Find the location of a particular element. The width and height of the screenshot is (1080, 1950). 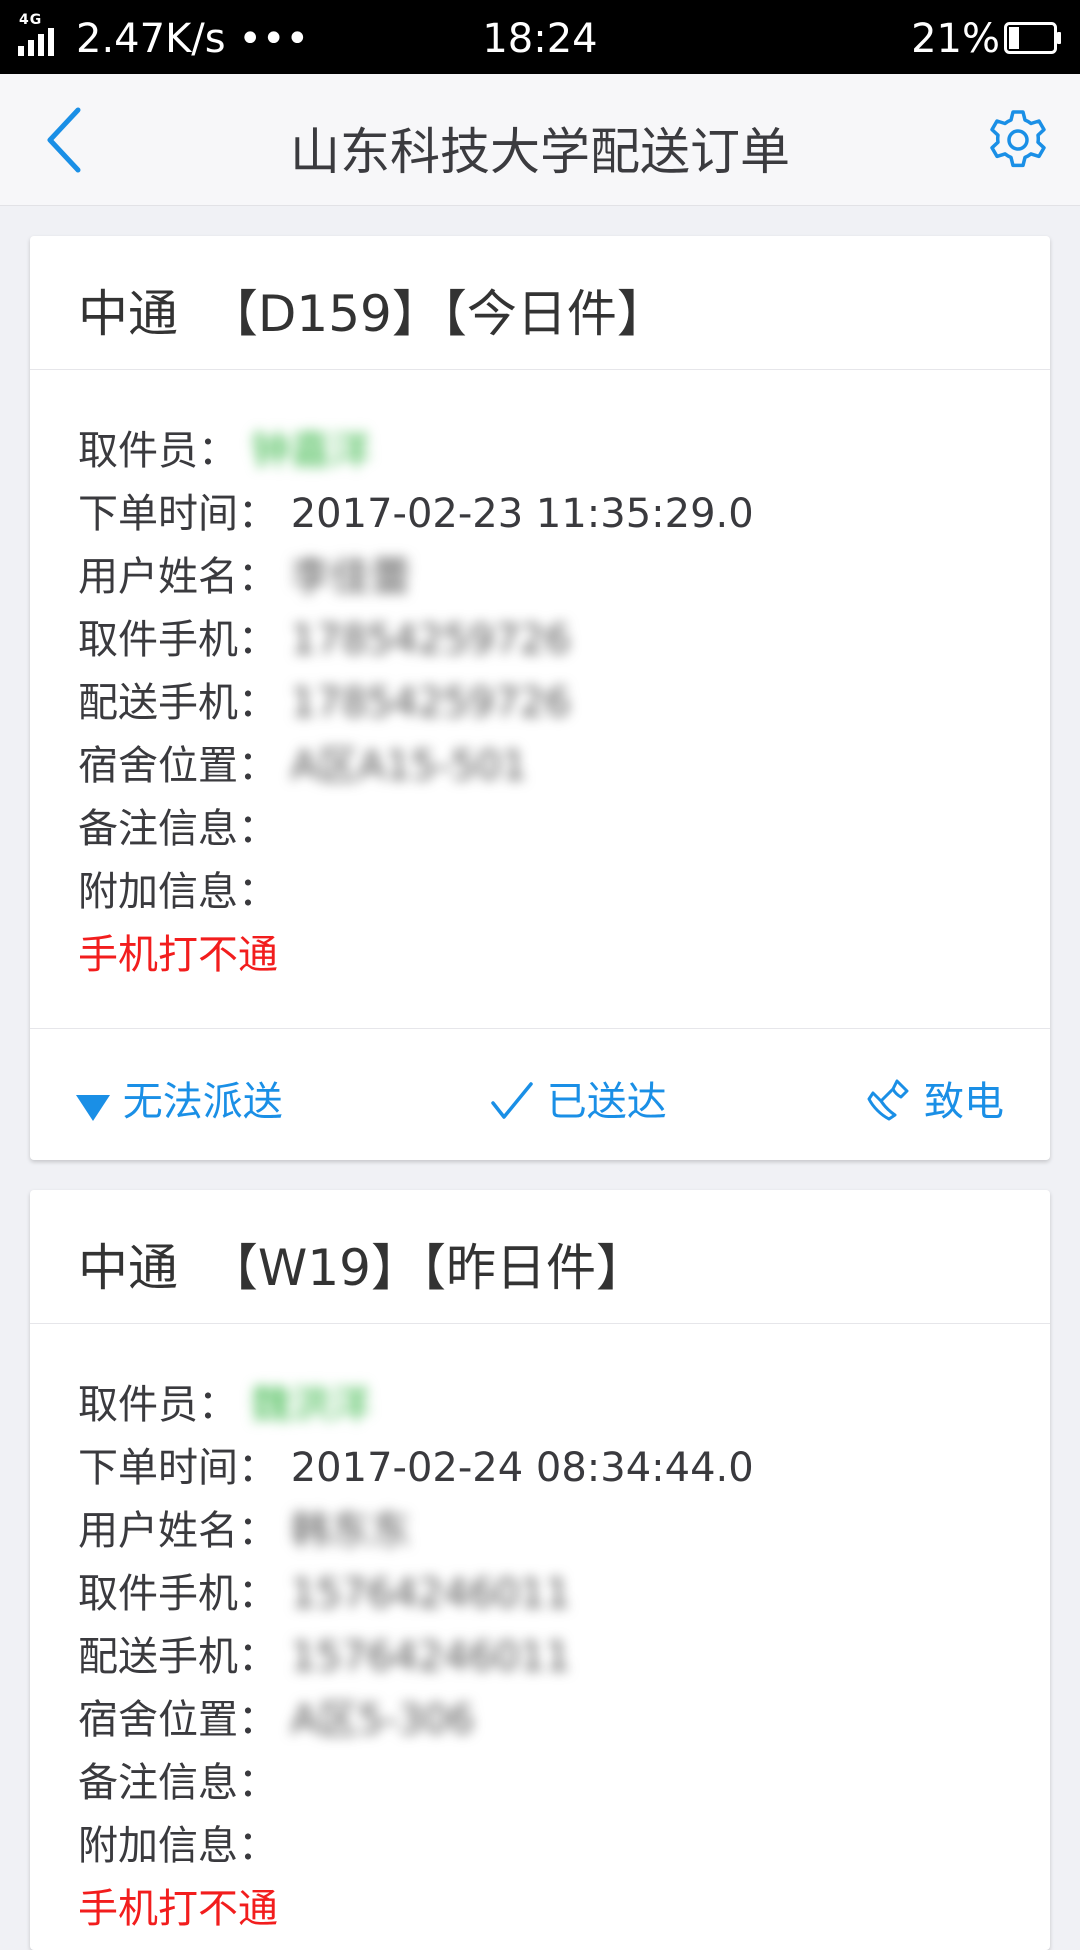

order-day-tag: 【昨日件】 is located at coordinates (533, 1268).